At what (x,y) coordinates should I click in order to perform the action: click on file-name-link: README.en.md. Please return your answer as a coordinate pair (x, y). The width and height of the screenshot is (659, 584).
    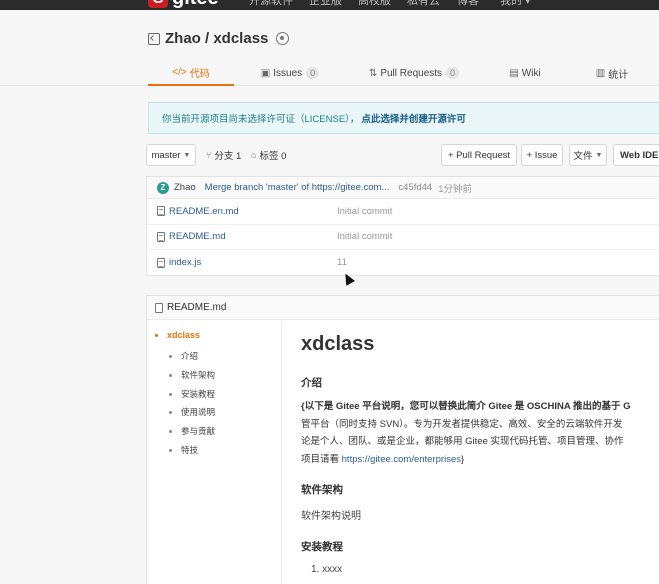
    Looking at the image, I should click on (204, 211).